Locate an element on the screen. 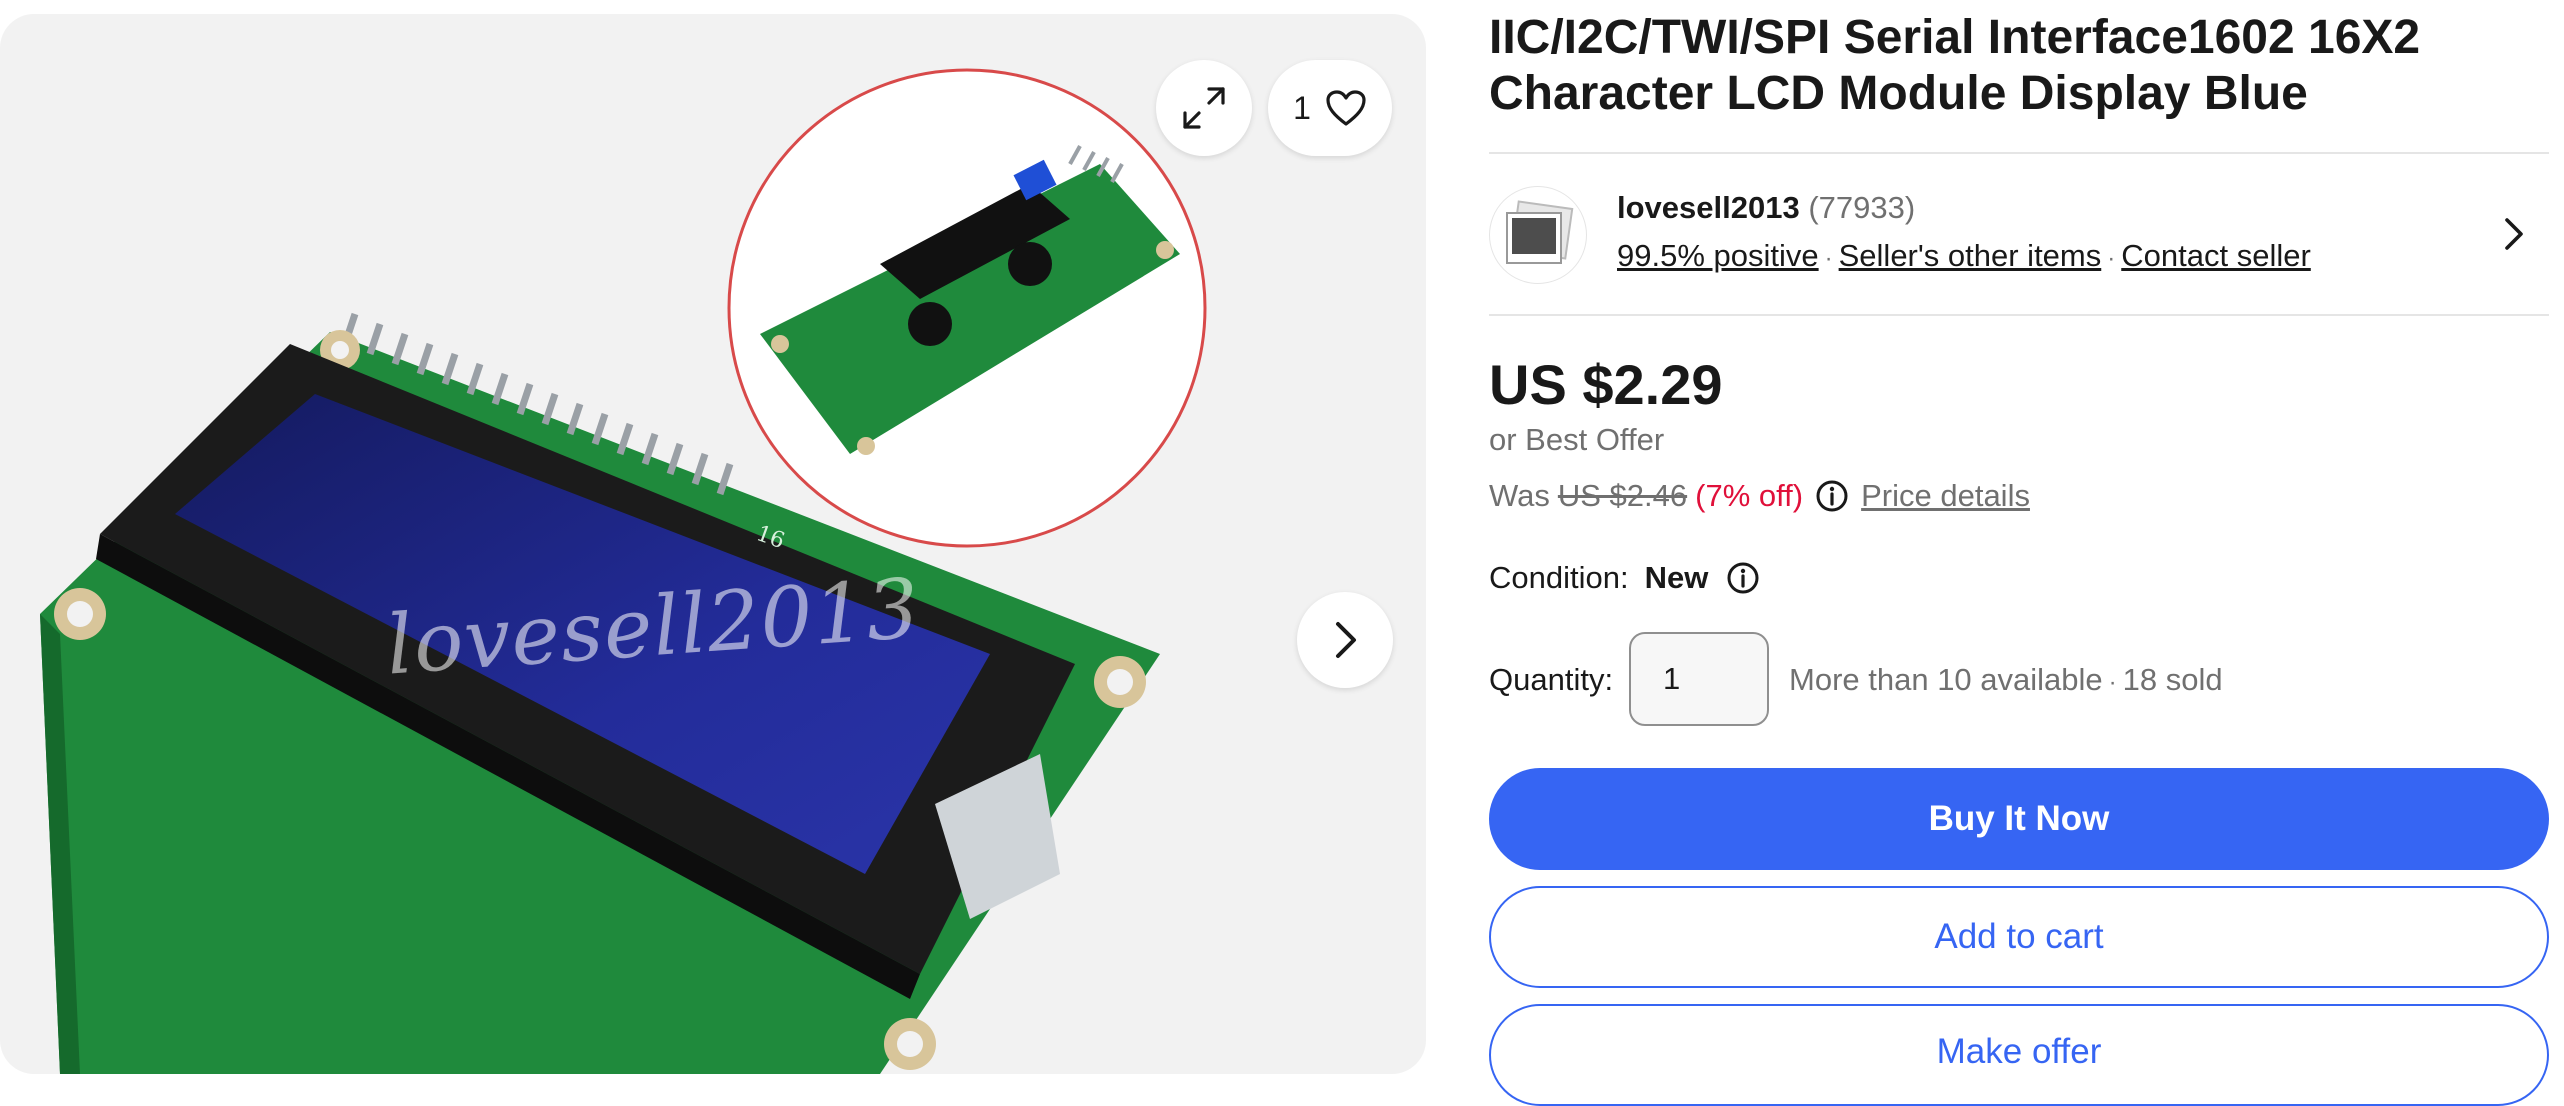  watch-count: 1 is located at coordinates (1302, 107).